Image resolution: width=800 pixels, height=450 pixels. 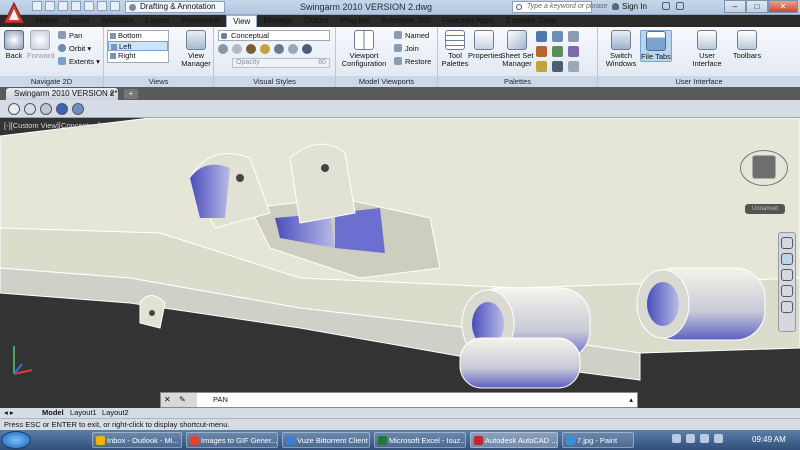 What do you see at coordinates (14, 109) in the screenshot?
I see `2d-wireframe-icon` at bounding box center [14, 109].